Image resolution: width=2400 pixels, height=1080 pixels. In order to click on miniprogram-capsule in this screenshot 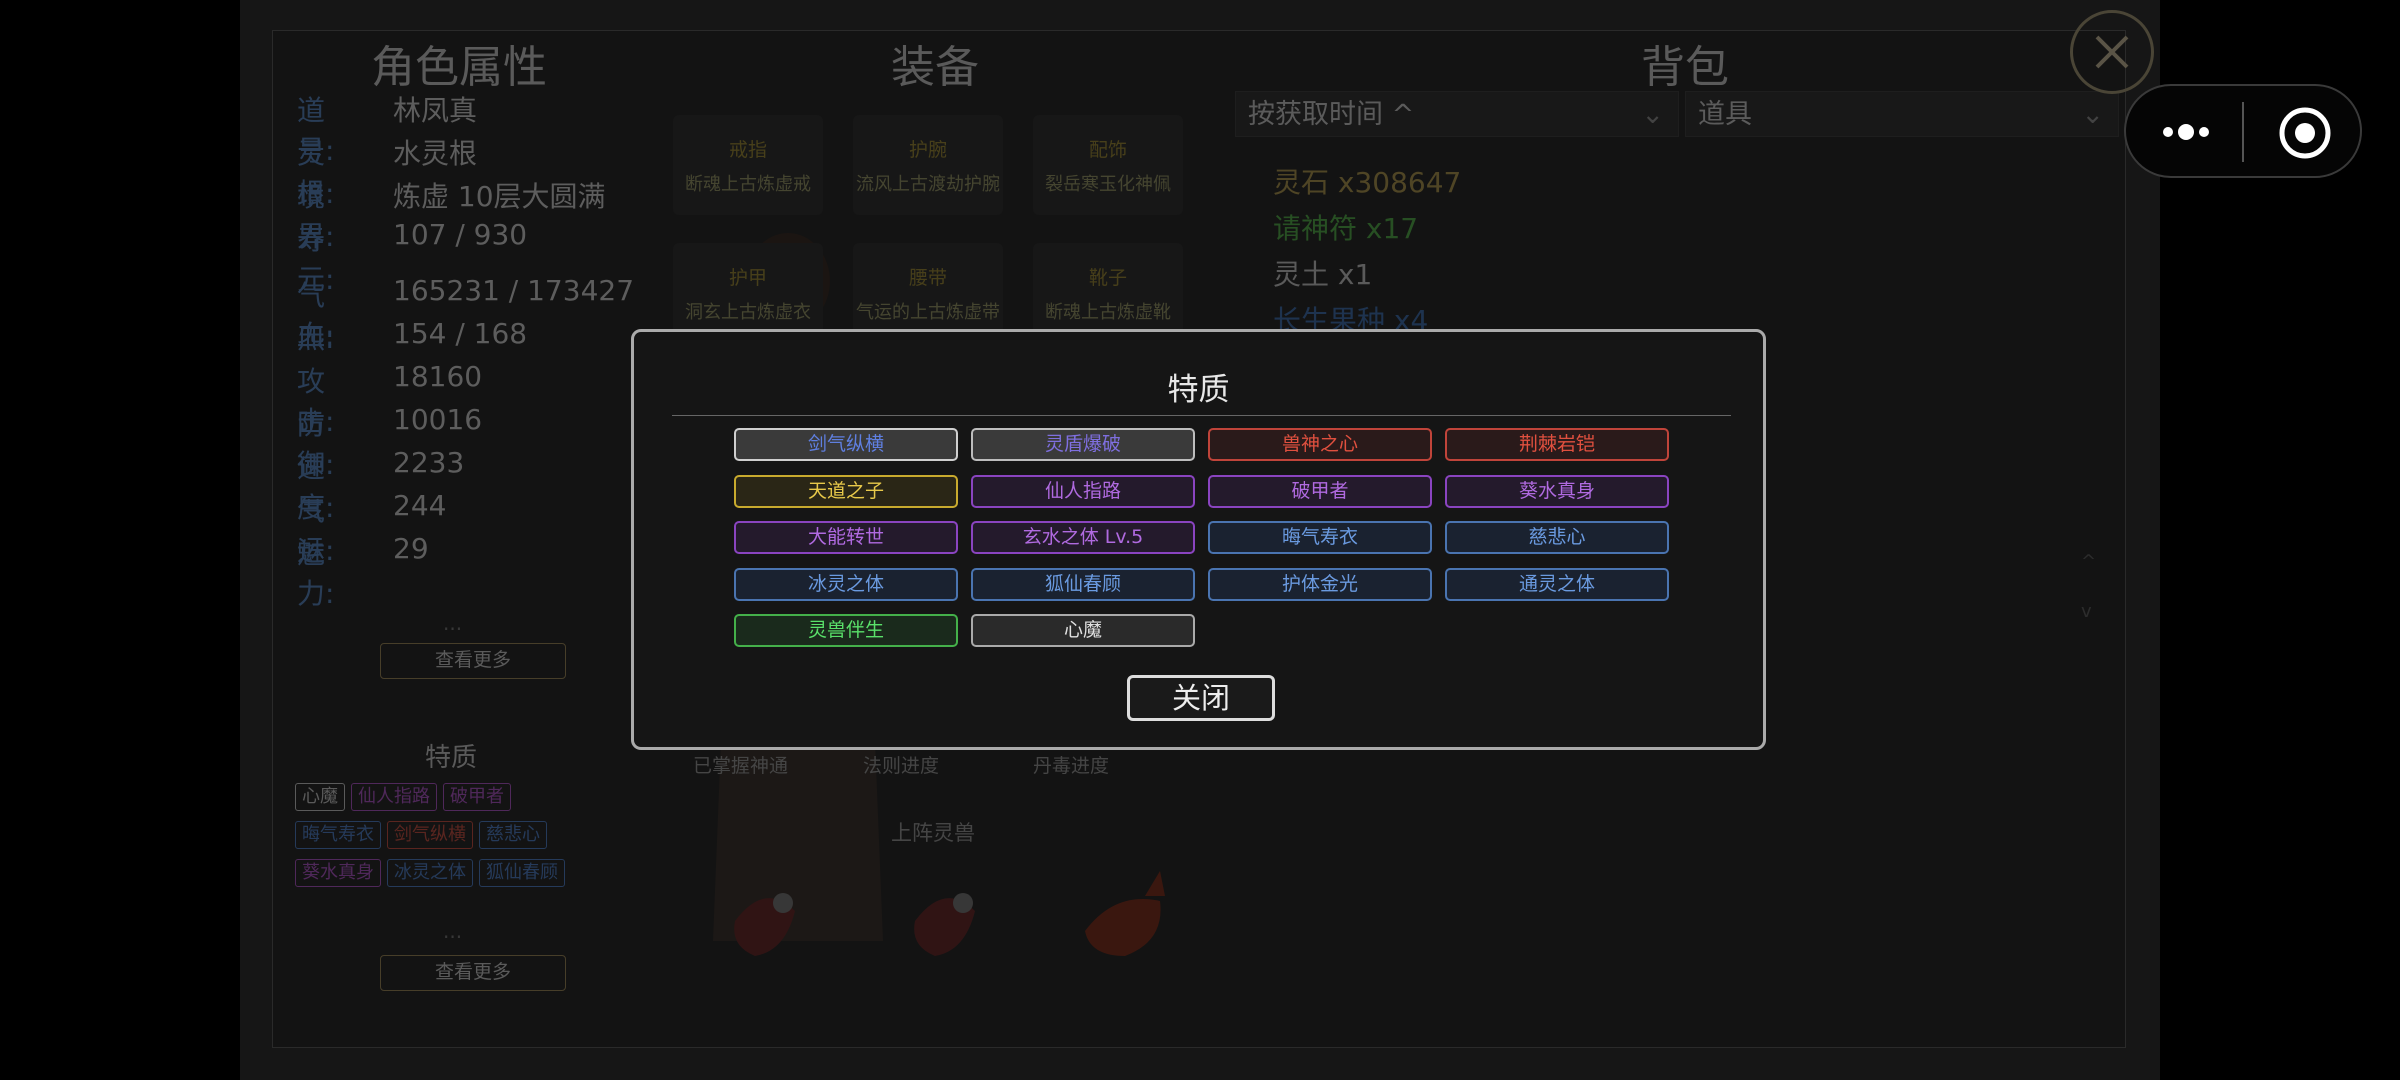, I will do `click(2243, 131)`.